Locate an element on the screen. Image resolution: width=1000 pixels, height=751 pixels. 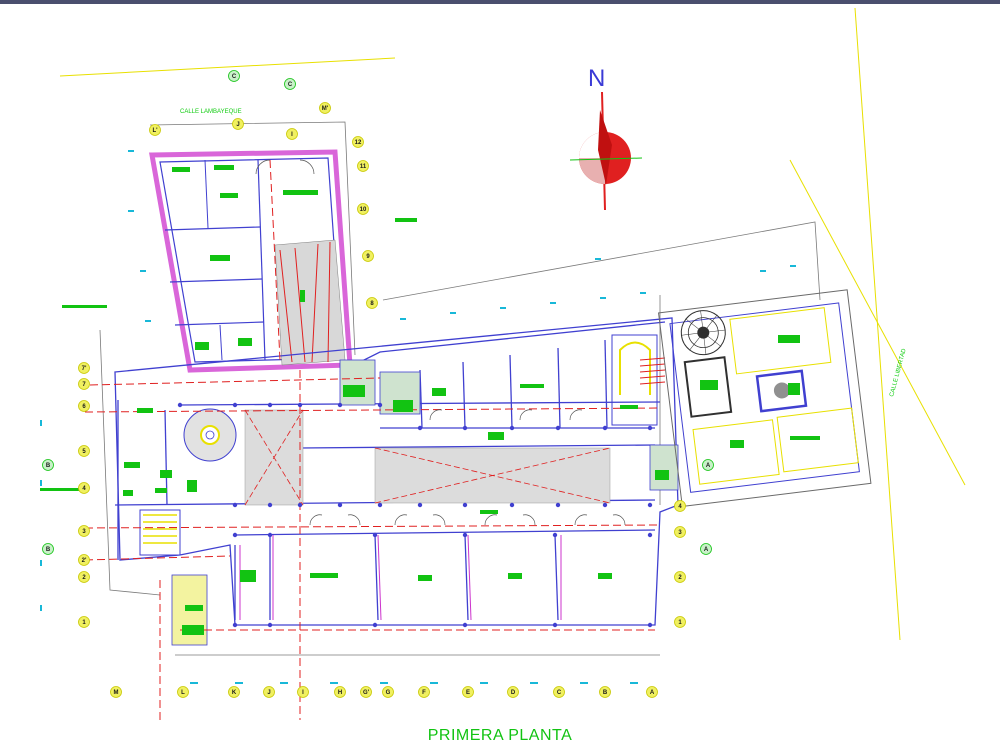
bottom-axis-label: C is located at coordinates (559, 693).